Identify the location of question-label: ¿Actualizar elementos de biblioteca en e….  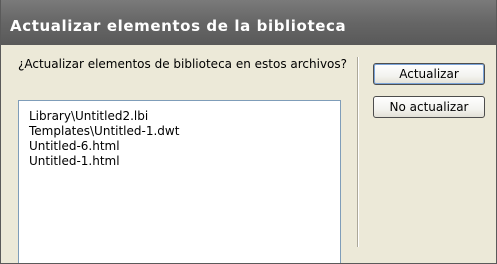
(183, 64).